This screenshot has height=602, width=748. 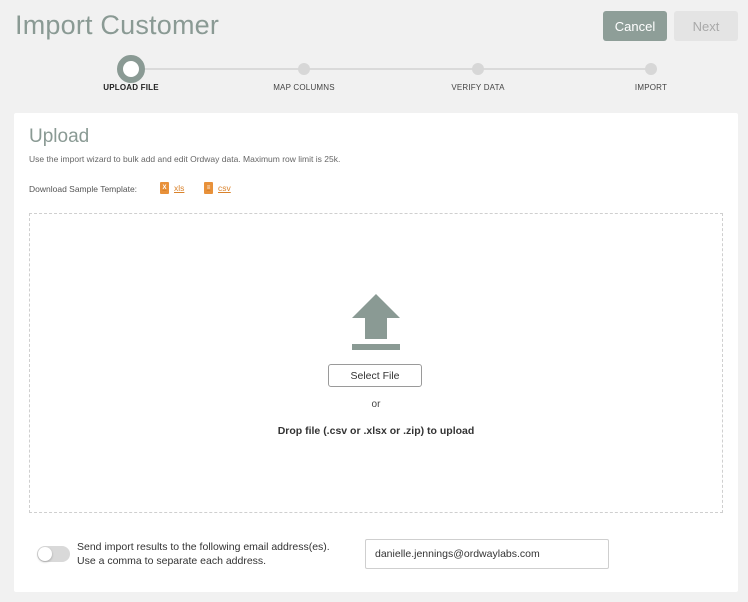 I want to click on page-title: Import Customer, so click(x=117, y=25).